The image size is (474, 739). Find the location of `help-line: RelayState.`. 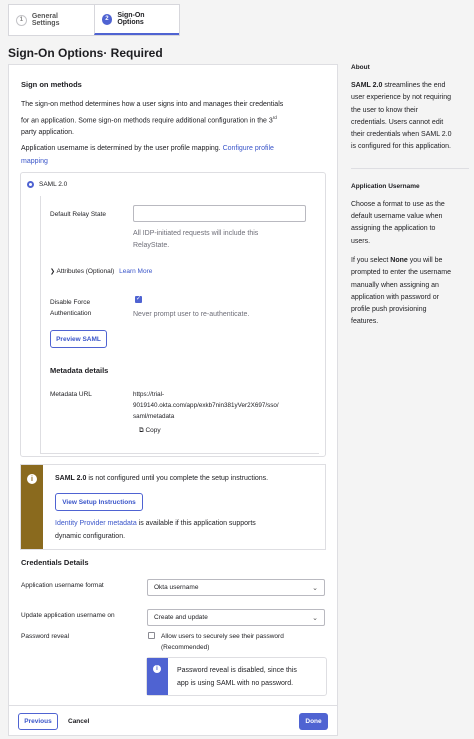

help-line: RelayState. is located at coordinates (151, 245).